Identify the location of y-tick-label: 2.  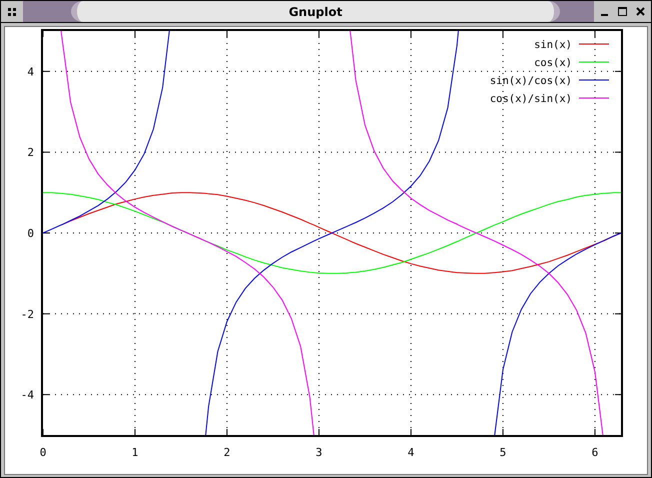
(30, 153).